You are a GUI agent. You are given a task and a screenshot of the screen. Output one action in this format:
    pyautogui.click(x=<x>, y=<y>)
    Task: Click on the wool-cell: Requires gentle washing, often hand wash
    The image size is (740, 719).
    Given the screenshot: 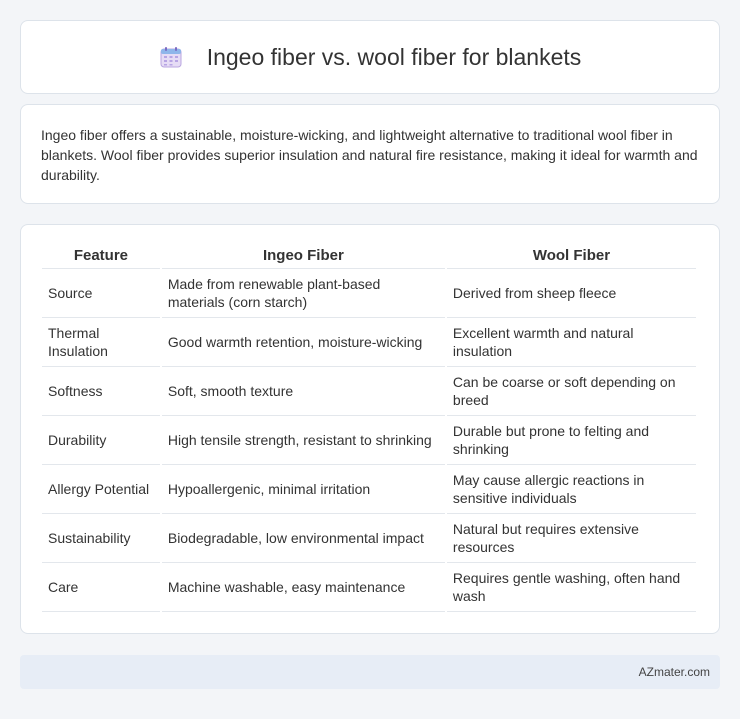 What is the action you would take?
    pyautogui.click(x=571, y=587)
    